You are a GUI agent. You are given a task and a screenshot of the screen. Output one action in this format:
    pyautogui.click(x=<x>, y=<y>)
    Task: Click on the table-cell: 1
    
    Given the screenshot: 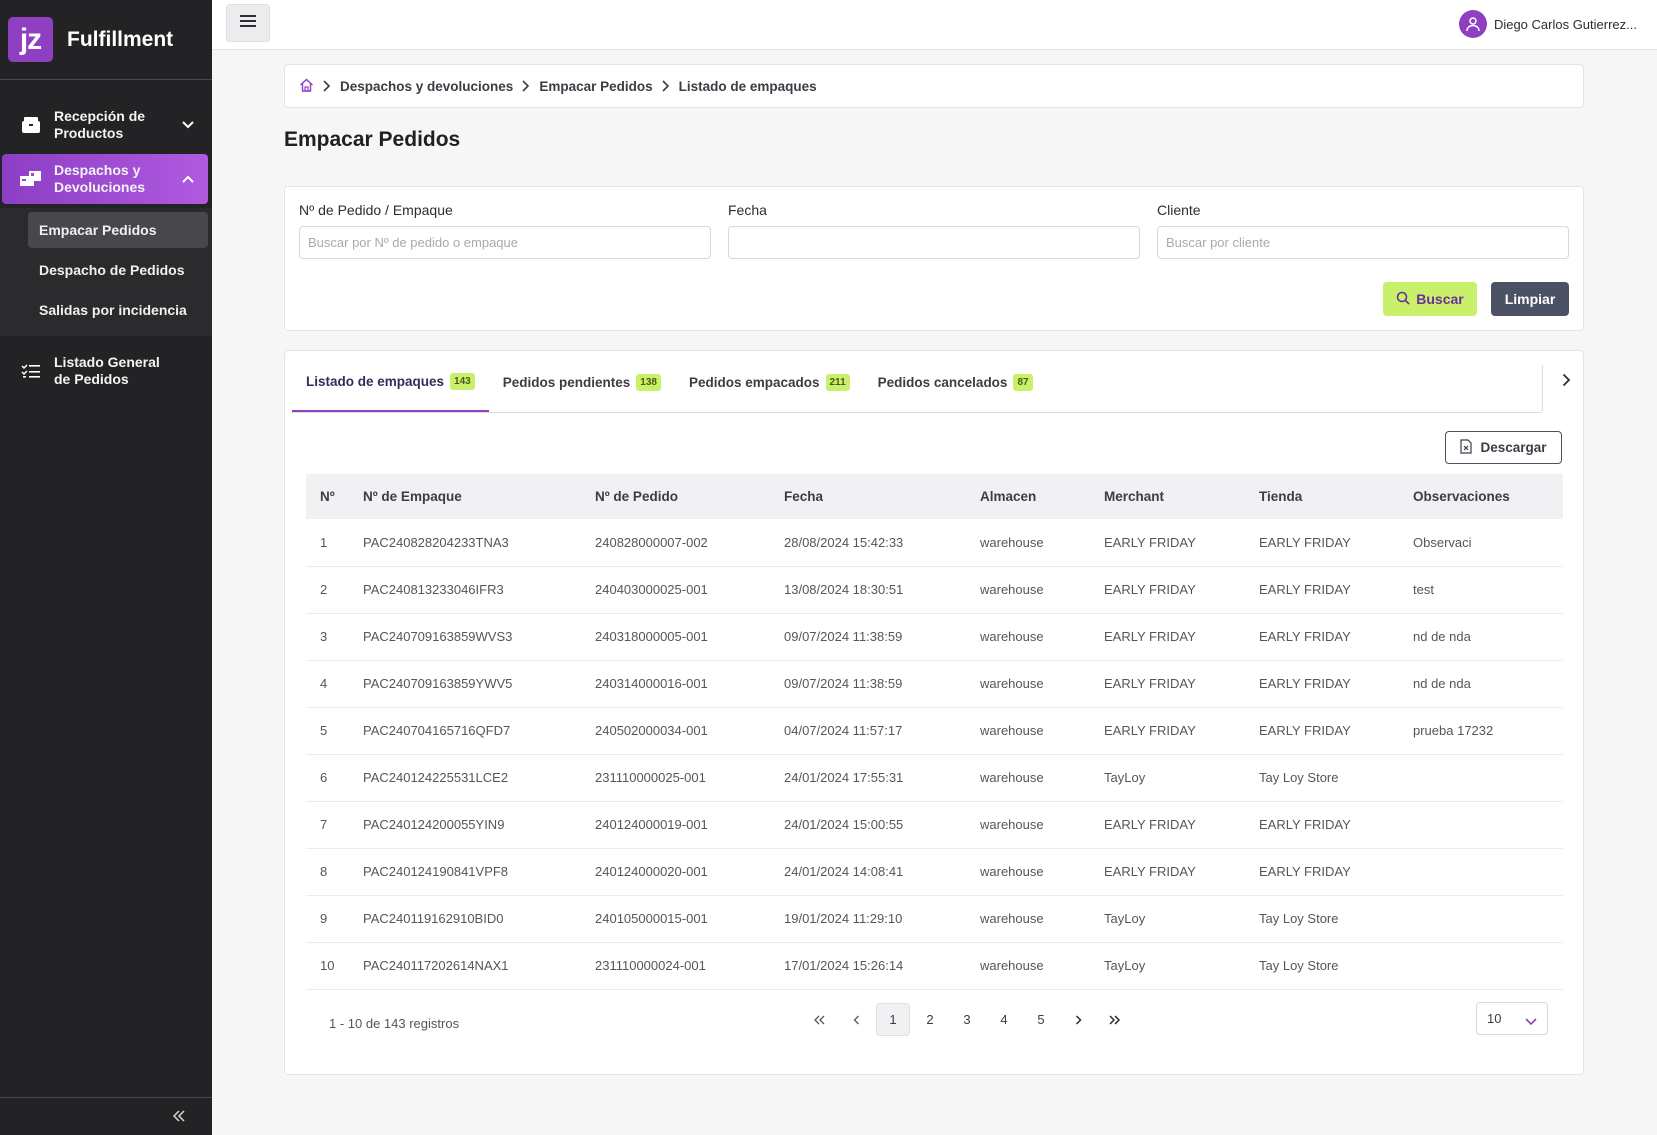 What is the action you would take?
    pyautogui.click(x=324, y=542)
    